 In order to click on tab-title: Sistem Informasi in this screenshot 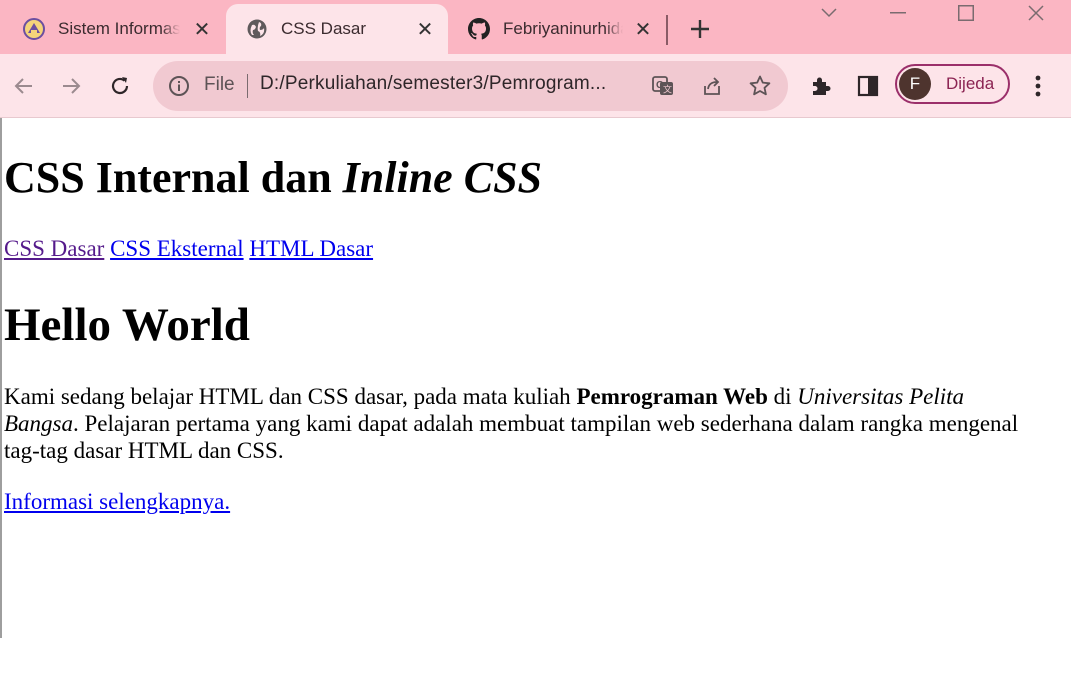, I will do `click(119, 28)`.